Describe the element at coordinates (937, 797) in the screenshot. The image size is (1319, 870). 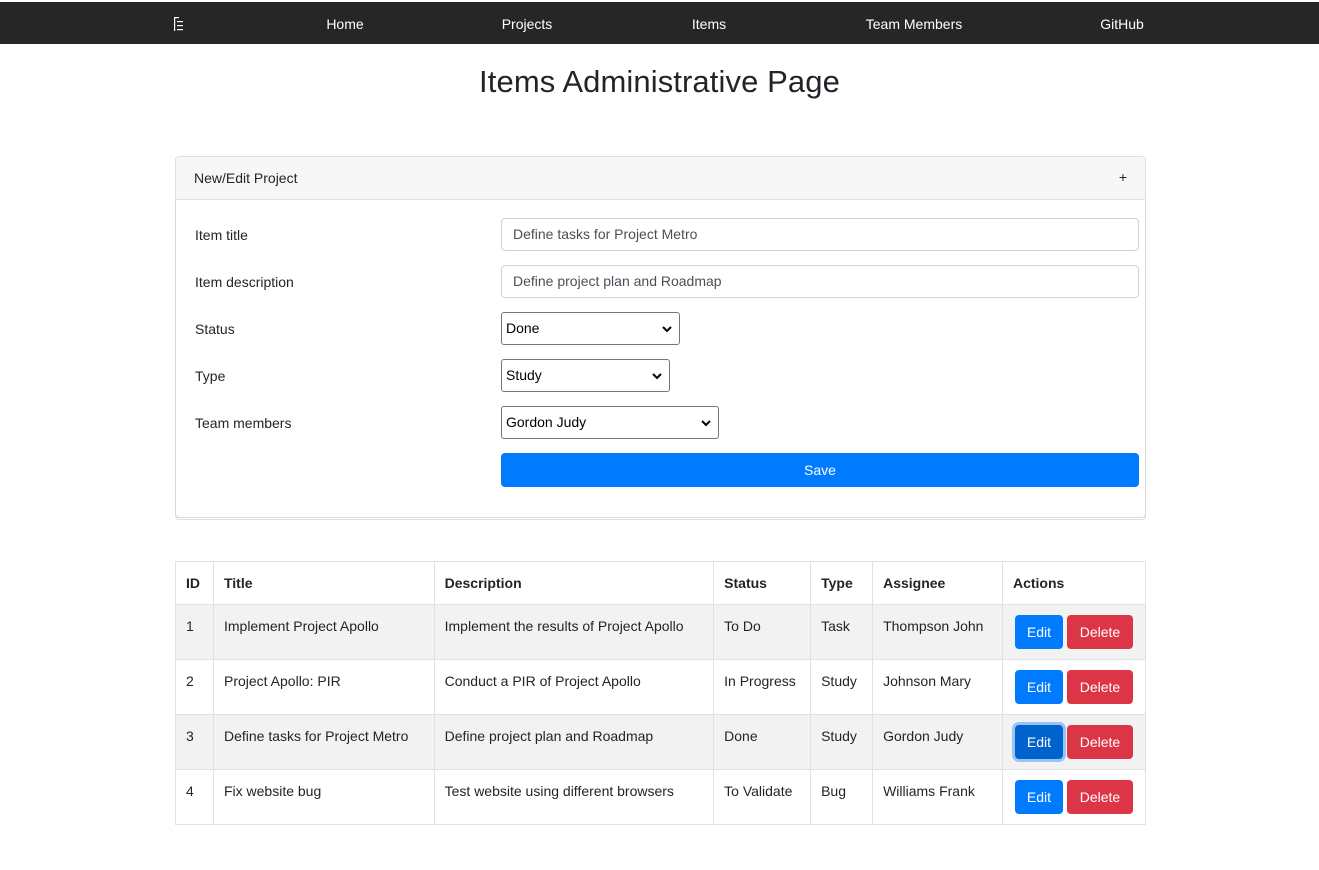
I see `cell-assignee: Williams Frank` at that location.